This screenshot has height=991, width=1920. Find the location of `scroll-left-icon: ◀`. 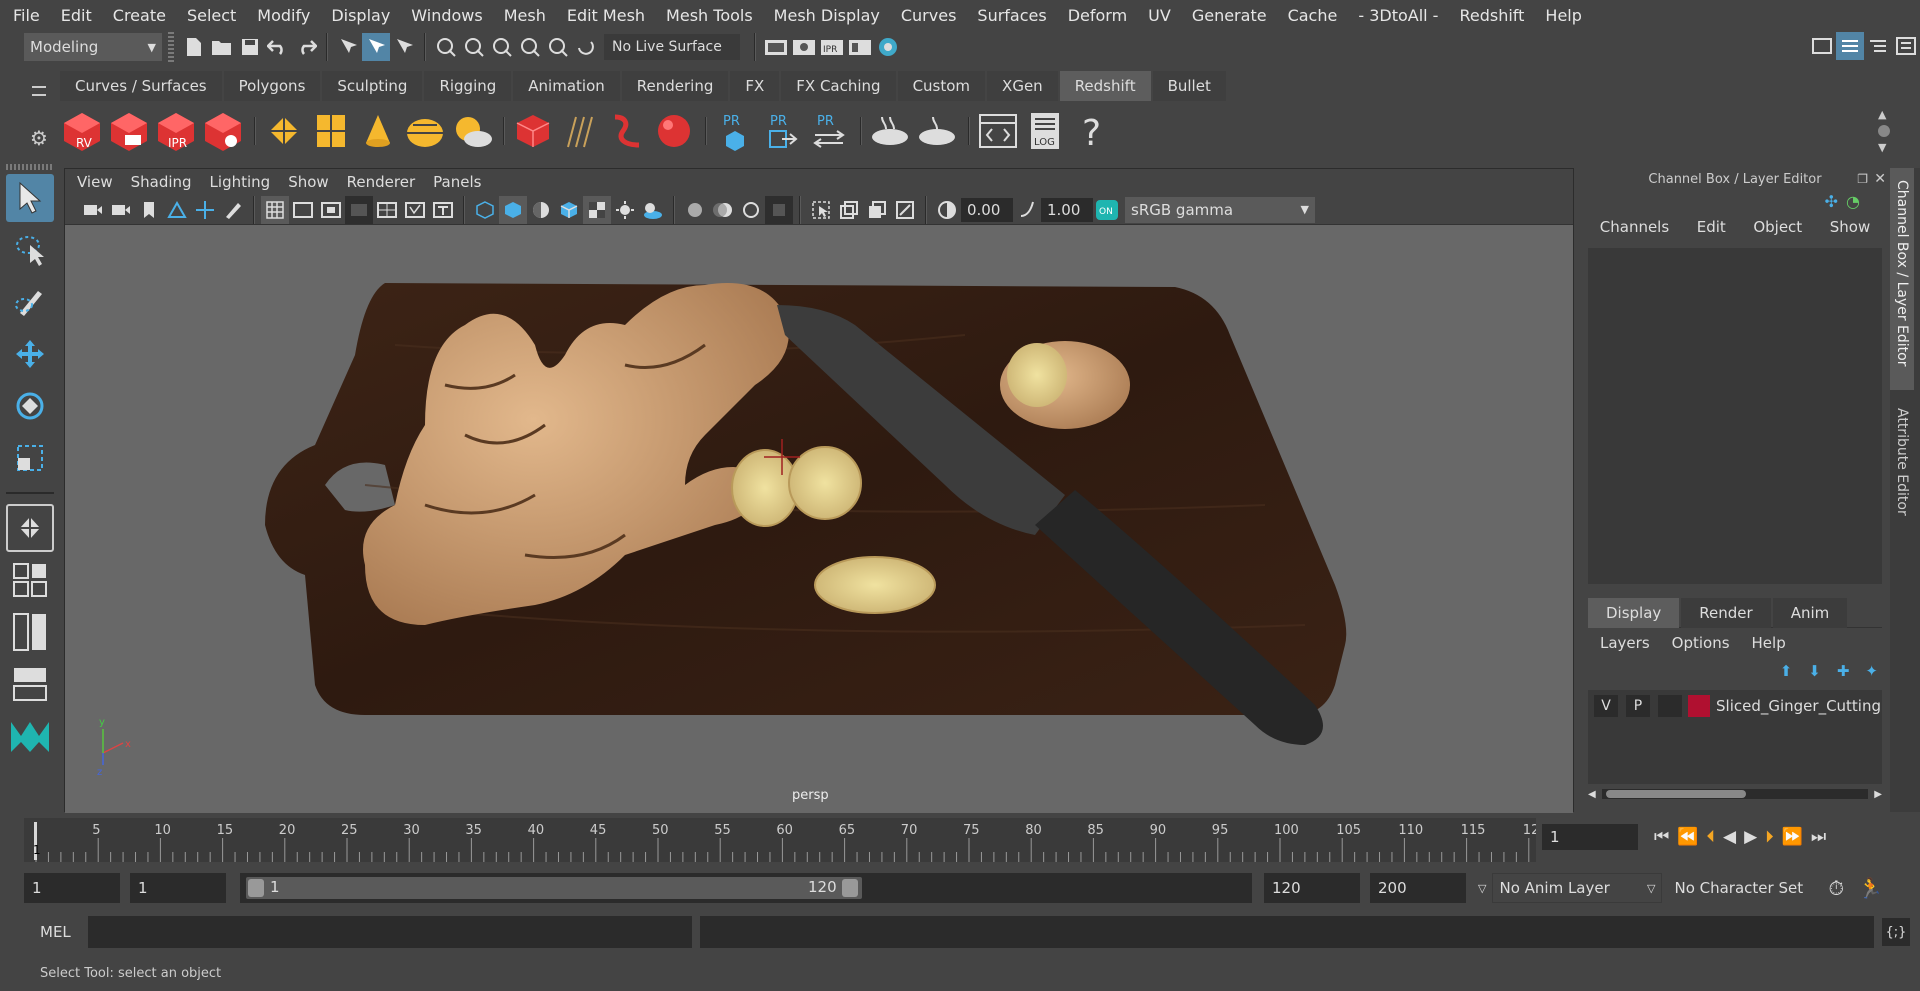

scroll-left-icon: ◀ is located at coordinates (1592, 794).